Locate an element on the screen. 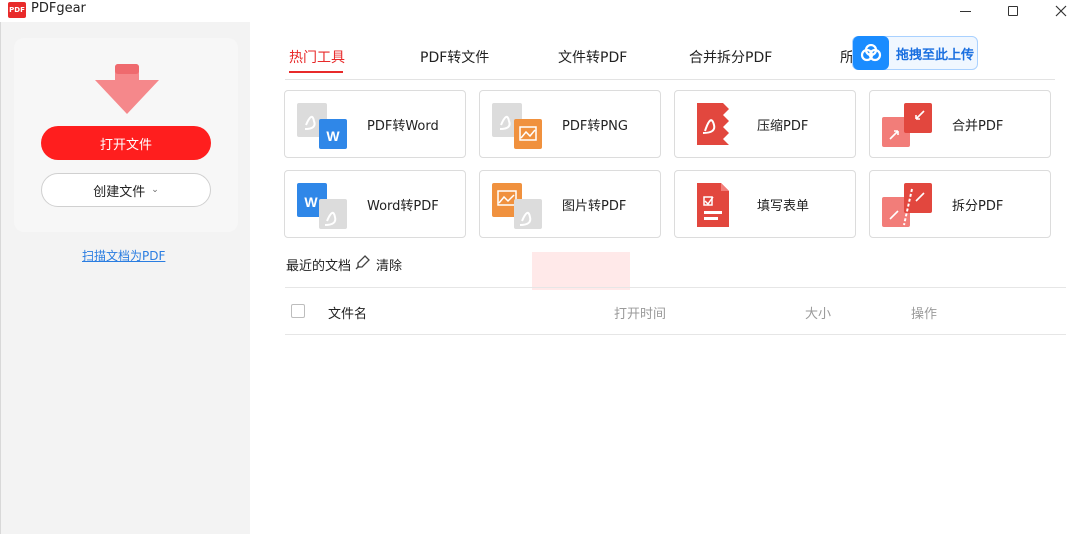  tab-pdf-to-file: PDF转文件 is located at coordinates (454, 57).